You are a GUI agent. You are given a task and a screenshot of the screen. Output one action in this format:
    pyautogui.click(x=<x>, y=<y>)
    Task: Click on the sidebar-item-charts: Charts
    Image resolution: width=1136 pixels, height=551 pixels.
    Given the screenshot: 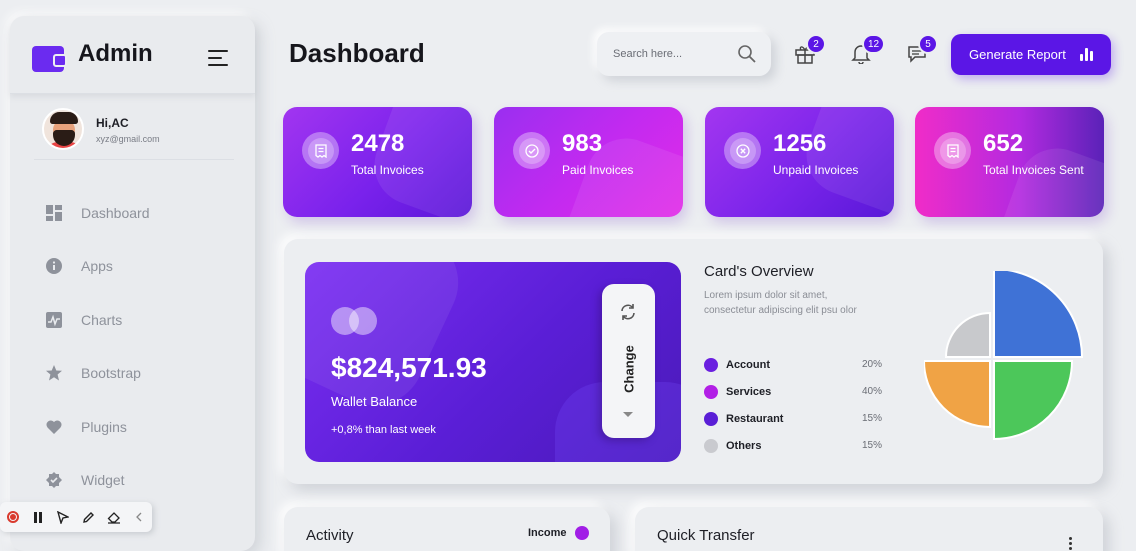 What is the action you would take?
    pyautogui.click(x=132, y=320)
    